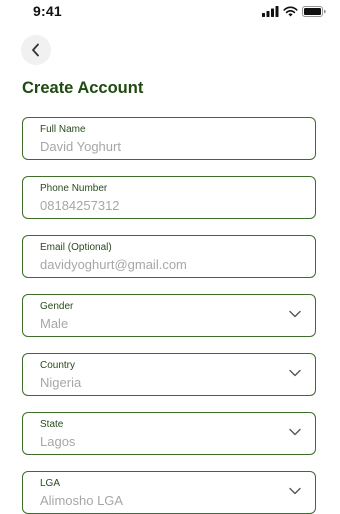  I want to click on battery-icon, so click(314, 11).